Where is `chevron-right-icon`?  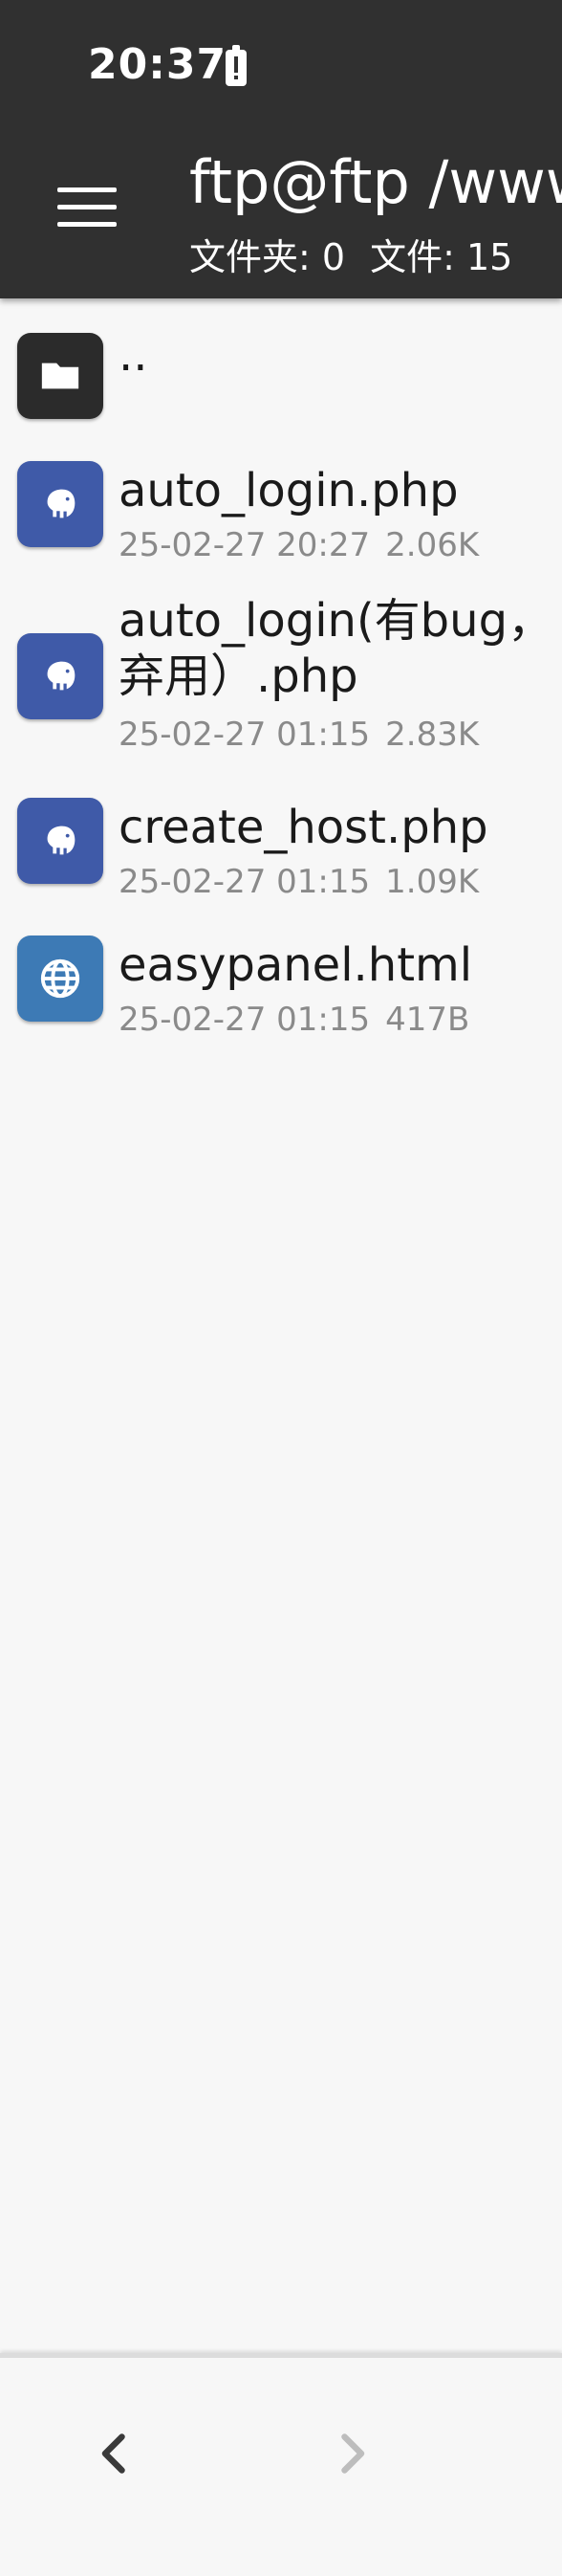
chevron-right-icon is located at coordinates (351, 2453).